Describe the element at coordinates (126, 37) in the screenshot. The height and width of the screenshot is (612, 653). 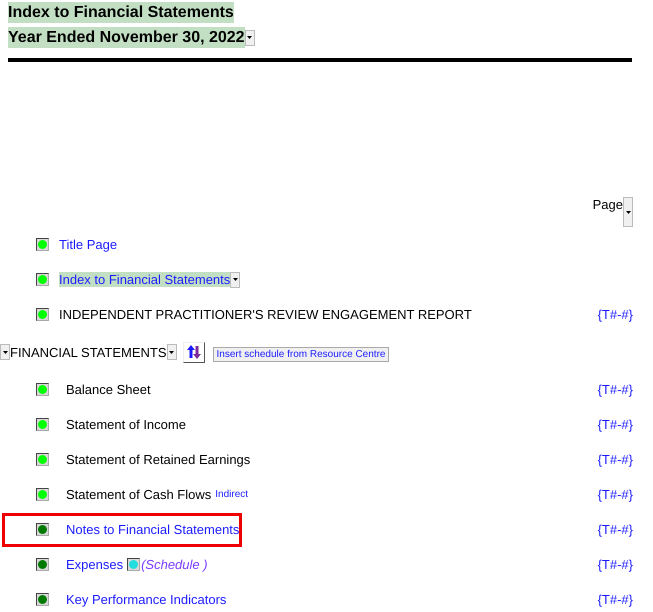
I see `period-label: Year Ended November 30, 2022` at that location.